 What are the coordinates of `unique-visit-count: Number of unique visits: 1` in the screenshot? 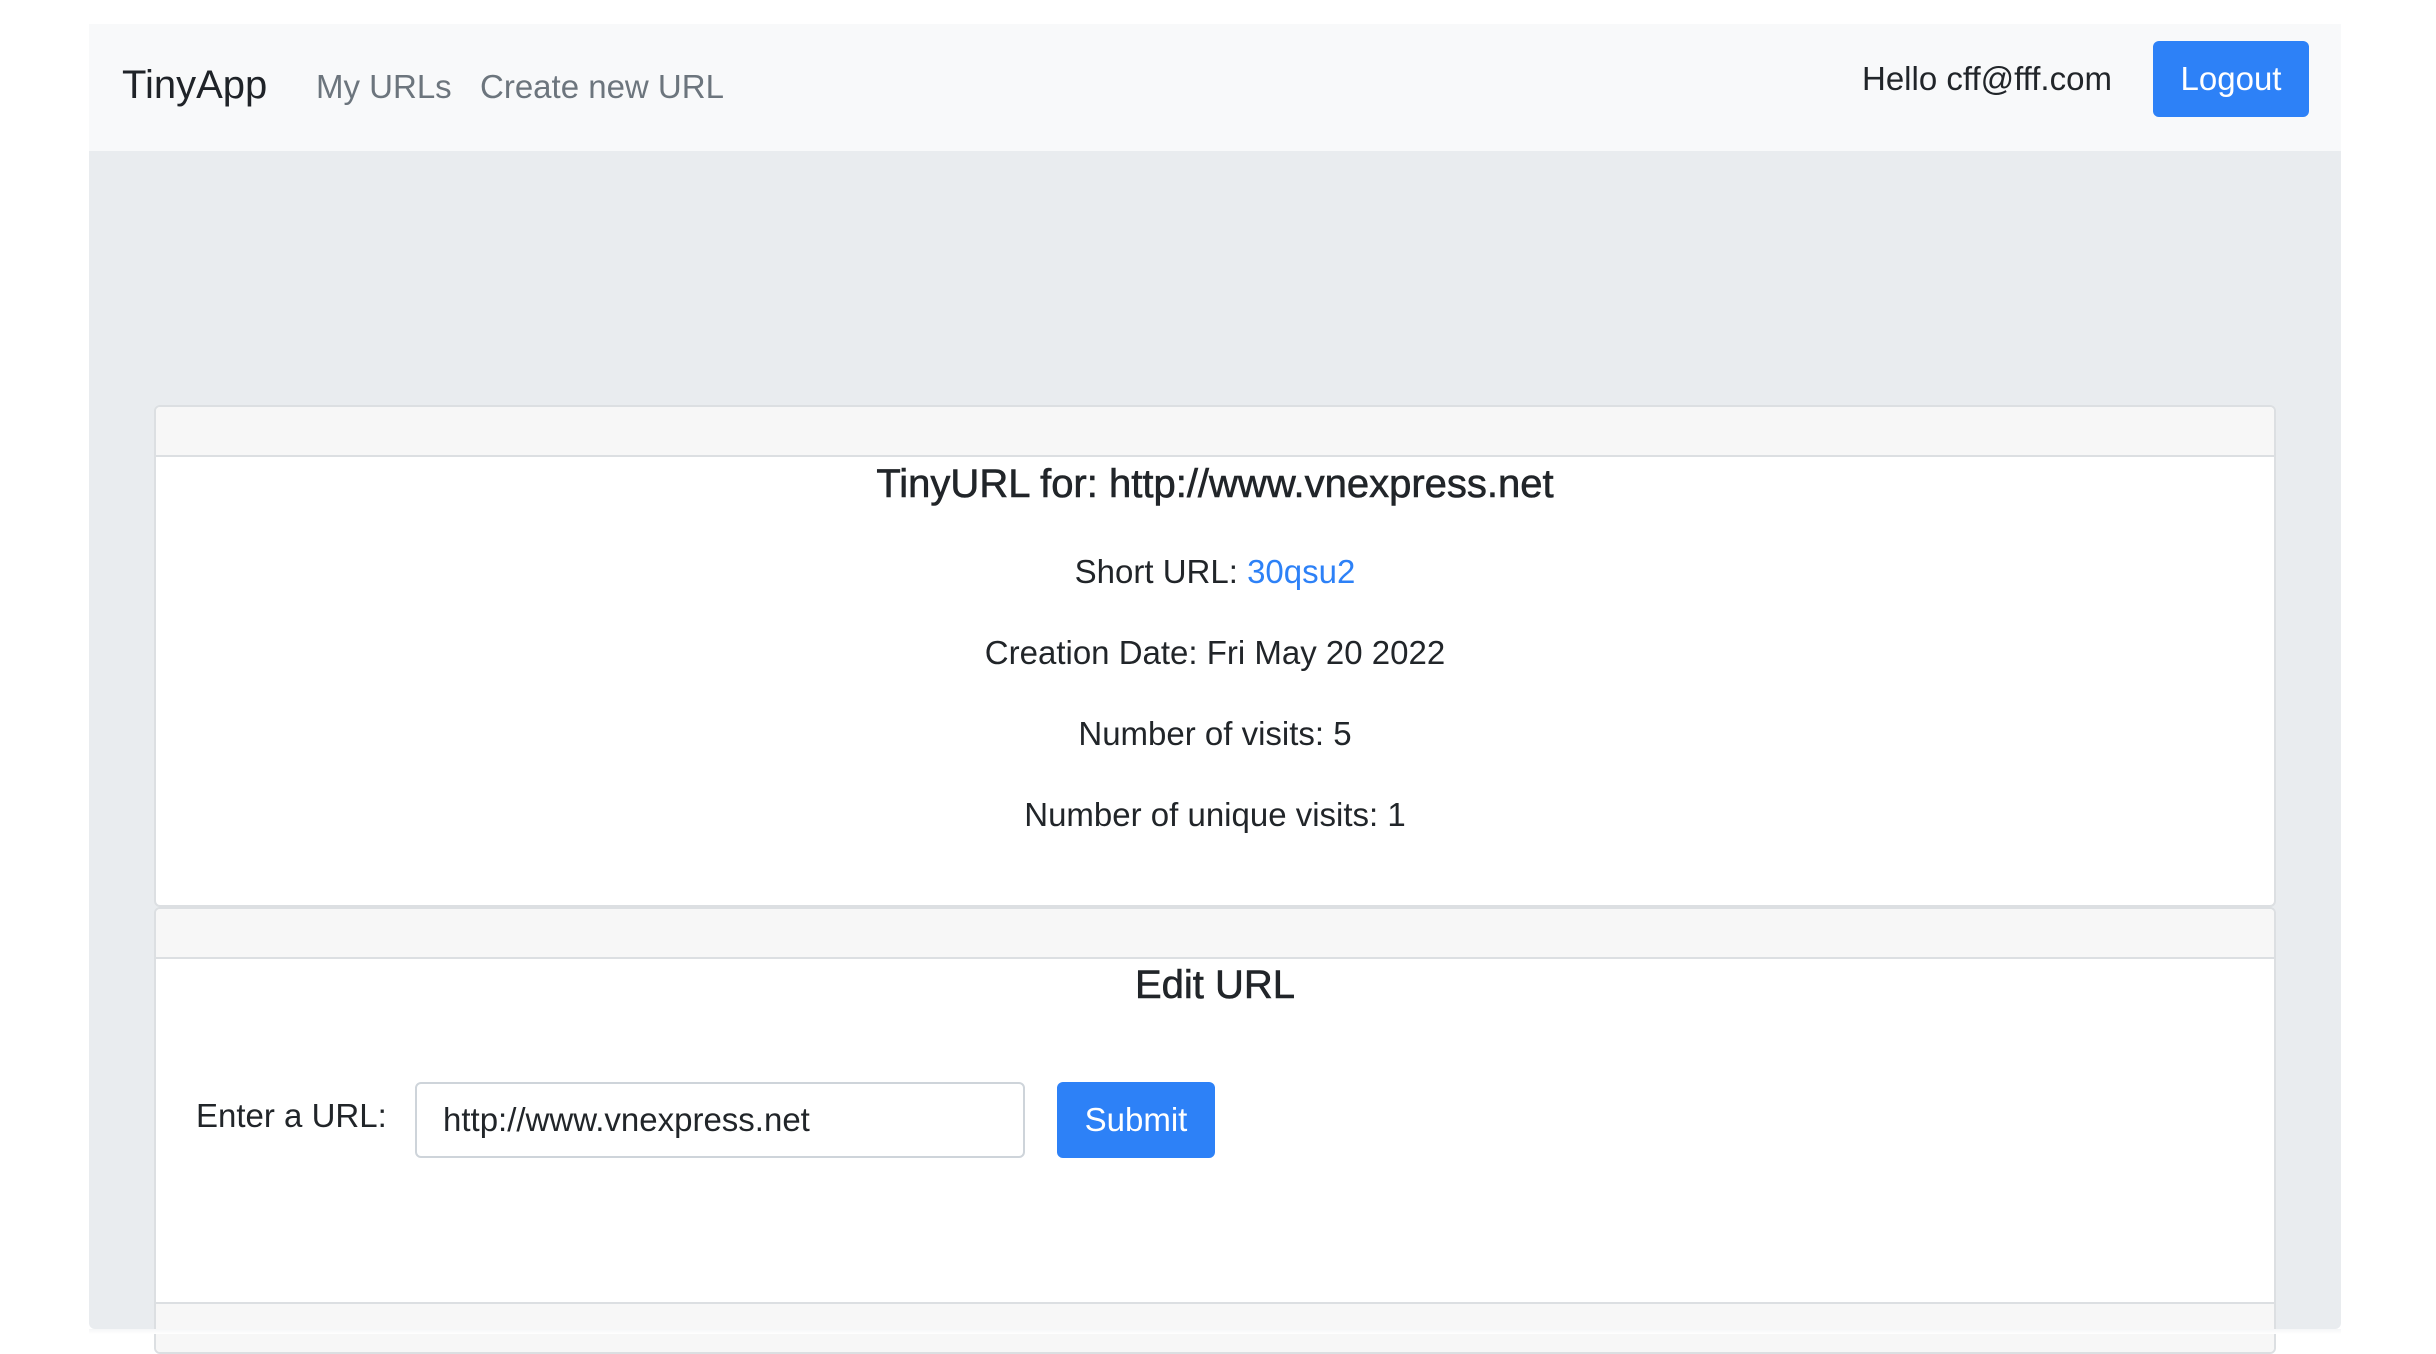 It's located at (1215, 814).